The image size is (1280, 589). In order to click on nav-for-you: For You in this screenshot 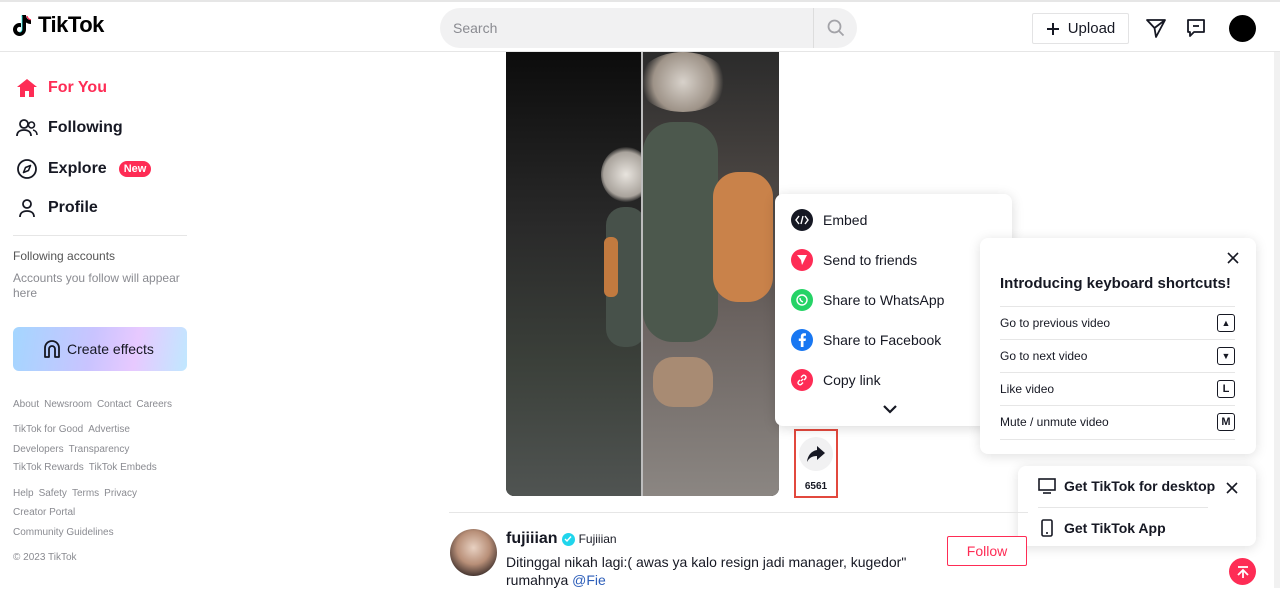, I will do `click(61, 88)`.